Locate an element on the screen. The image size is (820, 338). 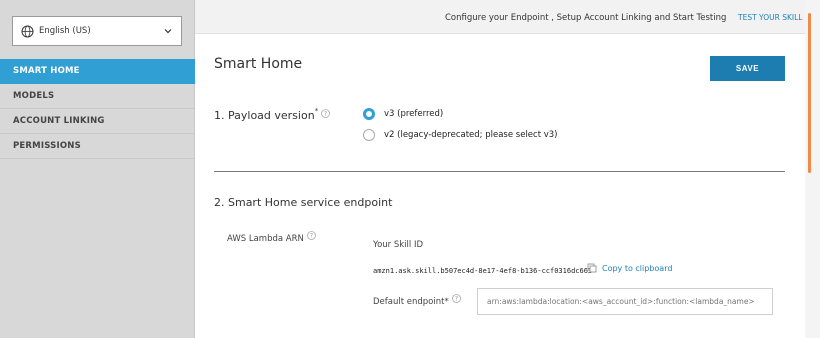
section-divider is located at coordinates (499, 171).